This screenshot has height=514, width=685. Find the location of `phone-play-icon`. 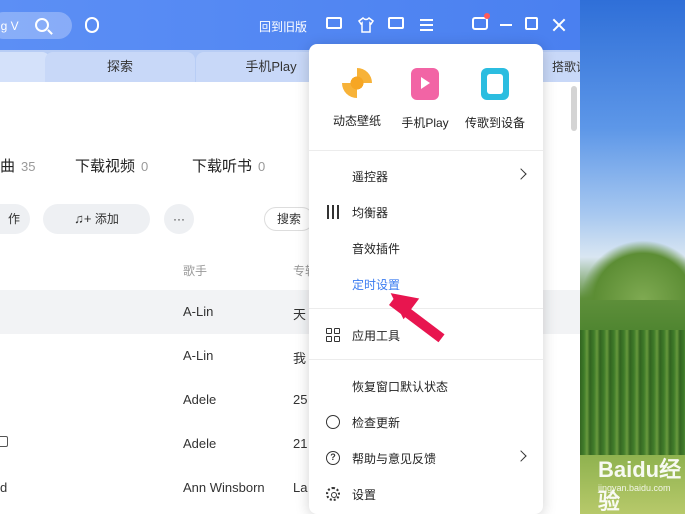

phone-play-icon is located at coordinates (425, 84).